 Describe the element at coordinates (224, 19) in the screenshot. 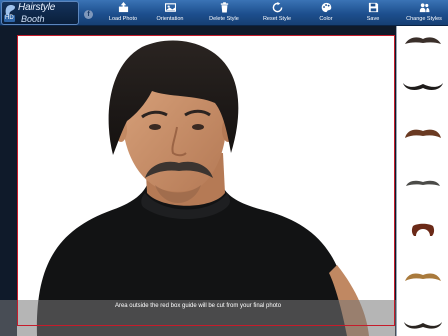

I see `delete-style-label: Delete Style` at that location.